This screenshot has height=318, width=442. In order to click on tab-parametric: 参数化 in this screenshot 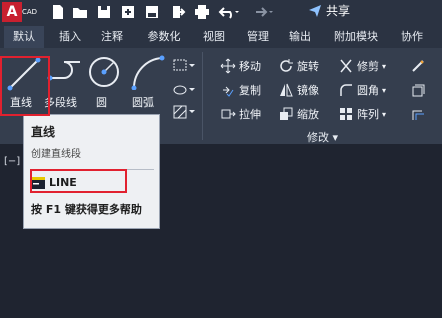, I will do `click(164, 37)`.